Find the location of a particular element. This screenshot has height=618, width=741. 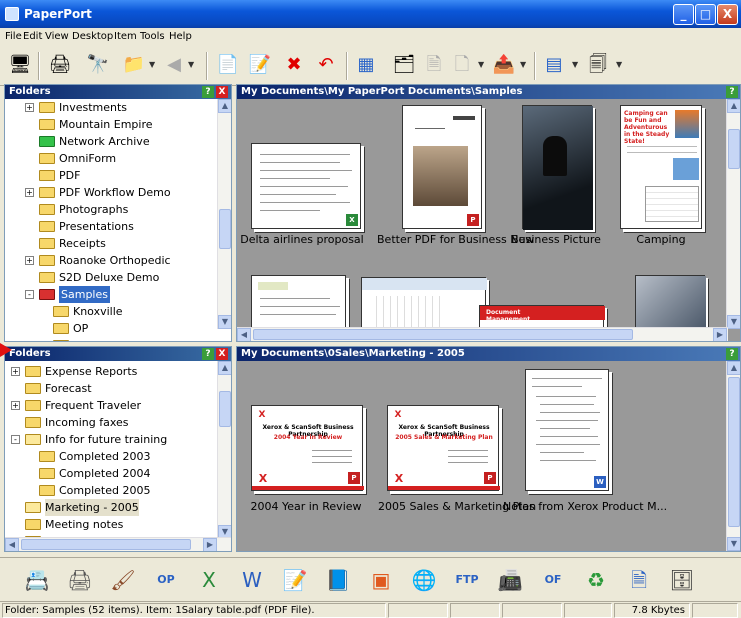

bottom-folder-hscroll: ◀ ▶ is located at coordinates (118, 544).